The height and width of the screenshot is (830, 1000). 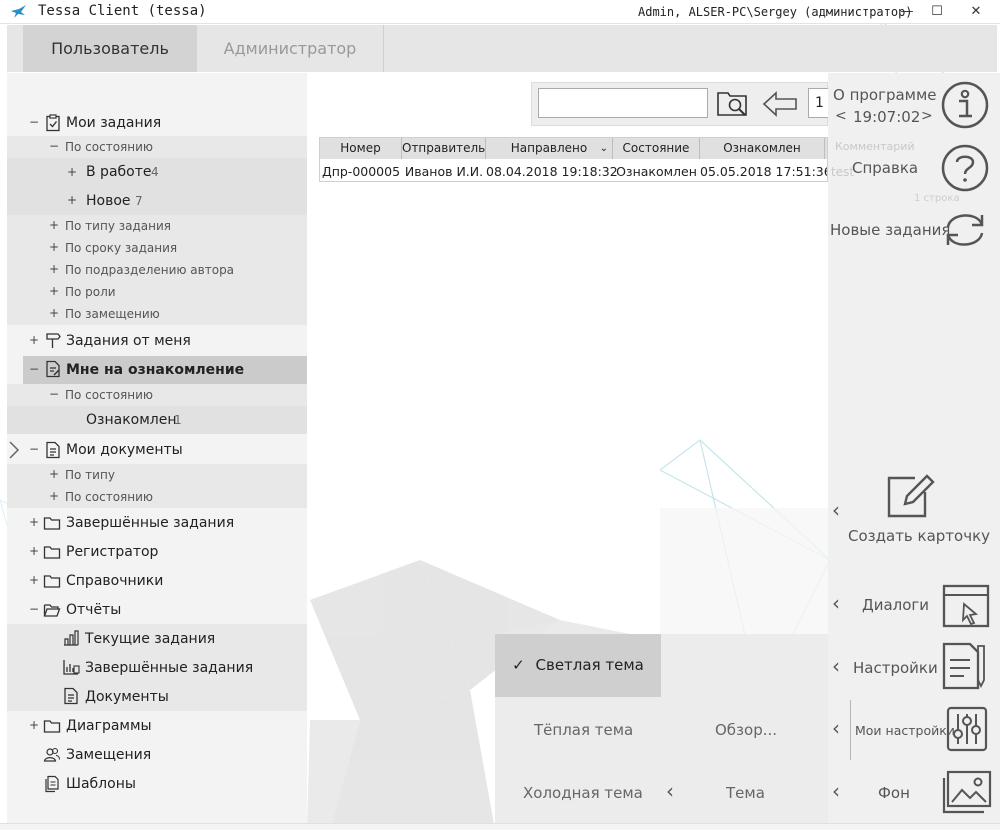 I want to click on chevron-right-icon, so click(x=14, y=450).